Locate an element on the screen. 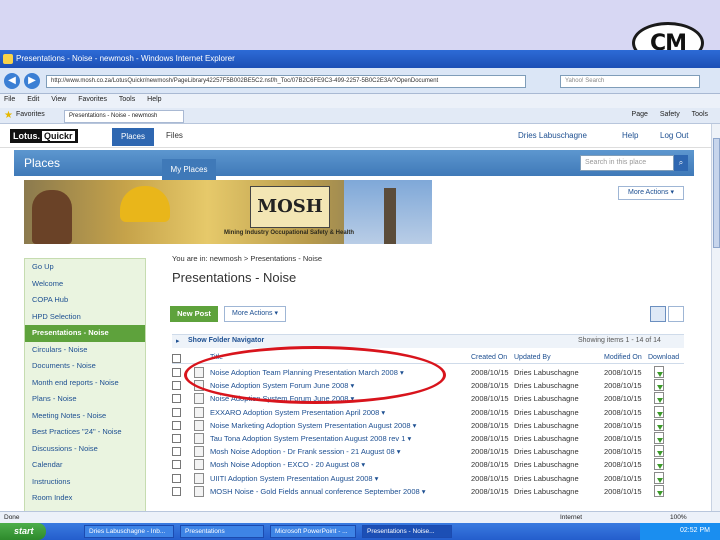 The height and width of the screenshot is (540, 720). tab-places: Places is located at coordinates (133, 137).